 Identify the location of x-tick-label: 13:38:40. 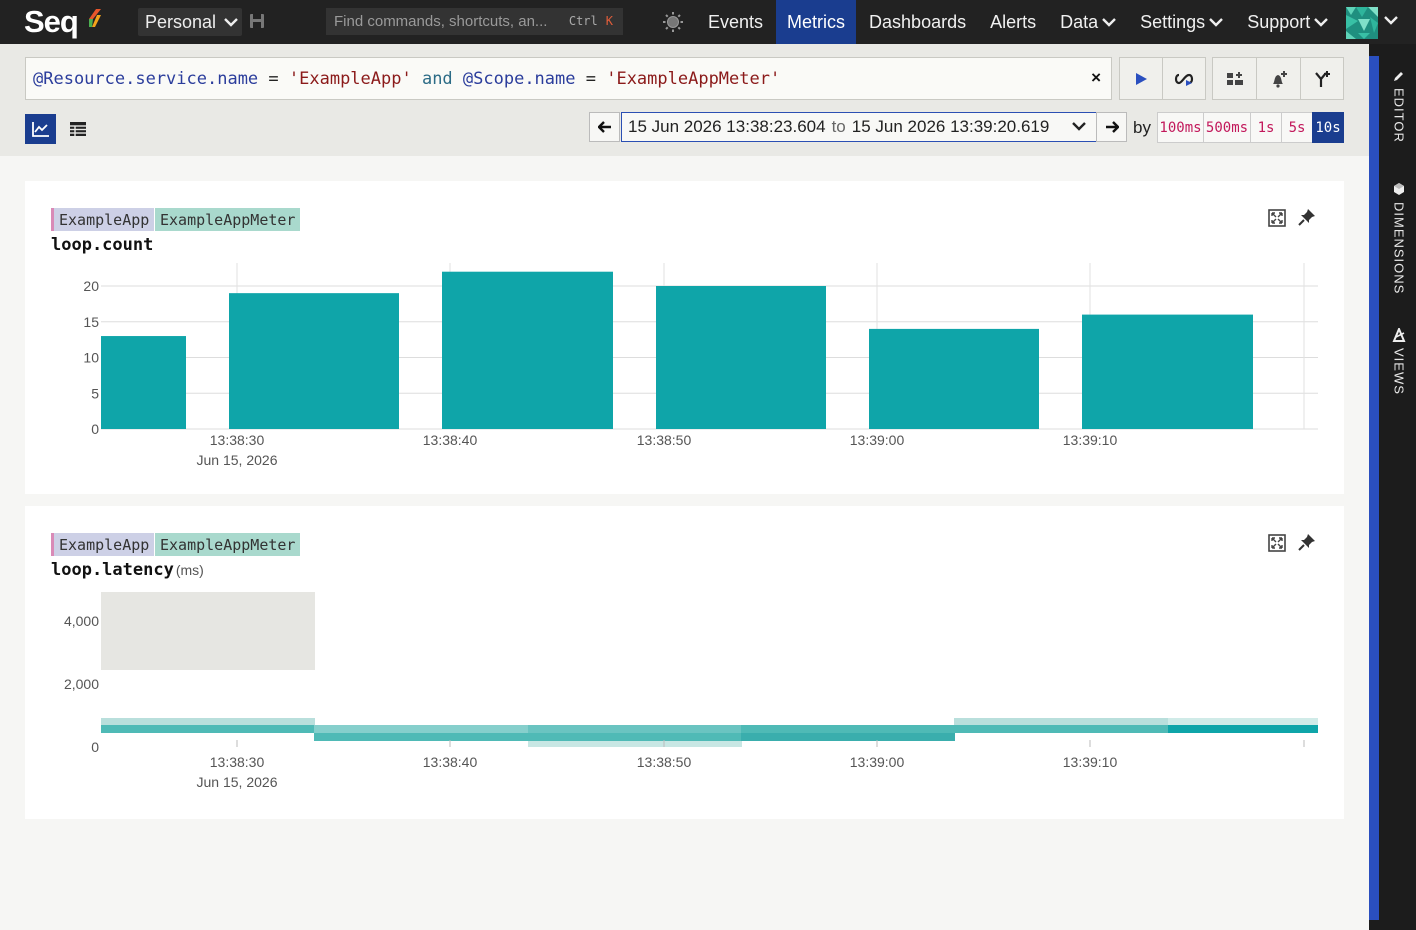
(450, 440).